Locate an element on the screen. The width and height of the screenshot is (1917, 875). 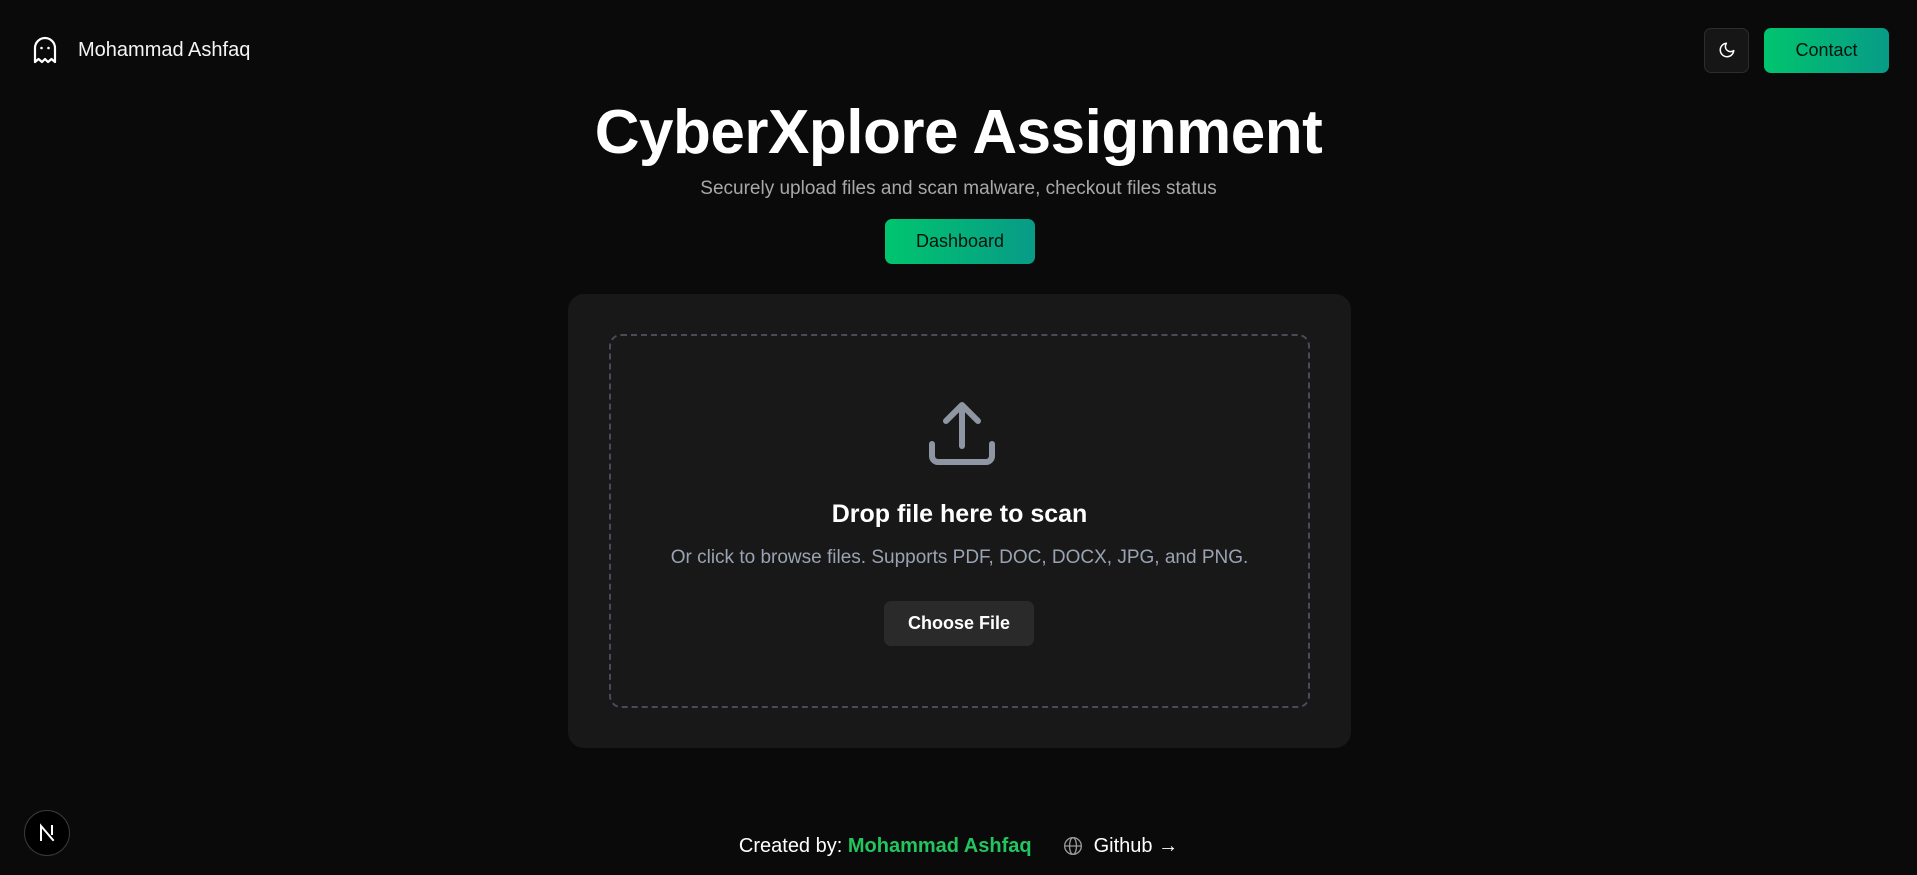
github-label: Github → is located at coordinates (1136, 845).